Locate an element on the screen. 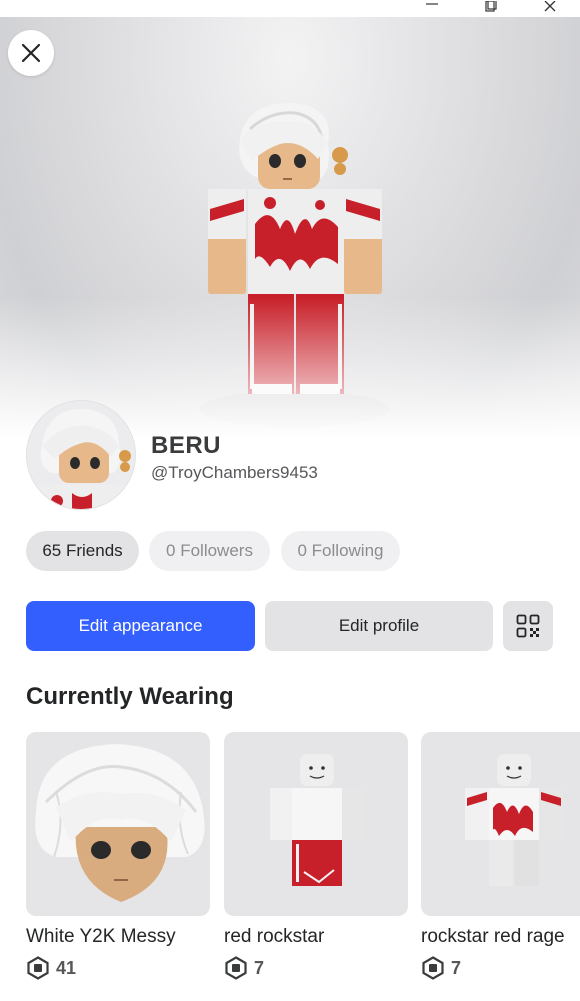  shirt-thumbnail-image is located at coordinates (514, 820).